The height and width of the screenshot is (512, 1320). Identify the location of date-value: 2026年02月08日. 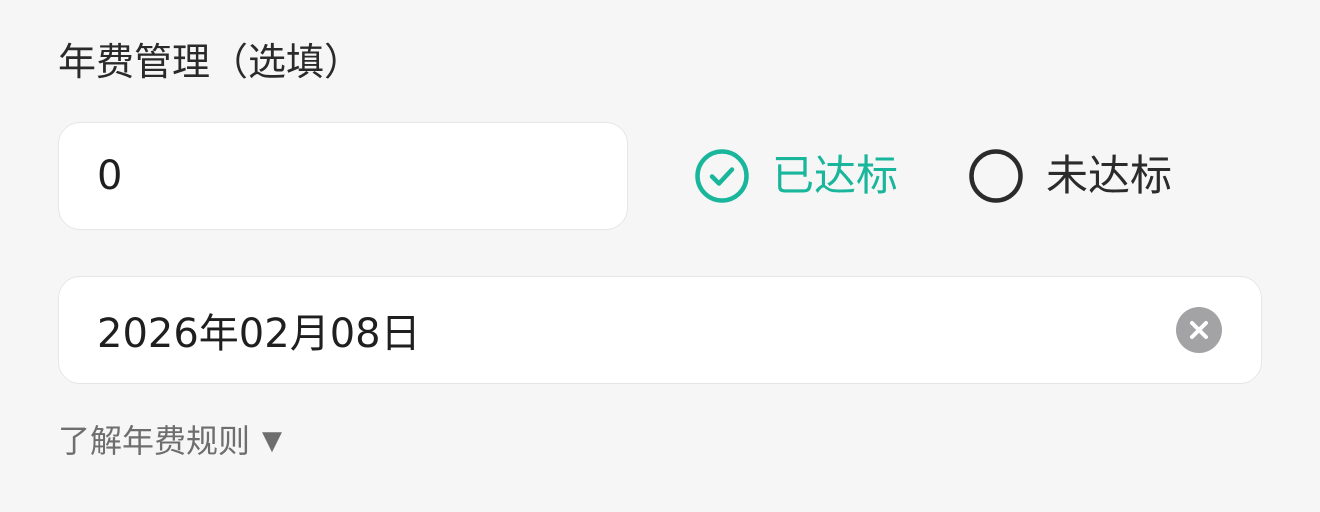
(259, 334).